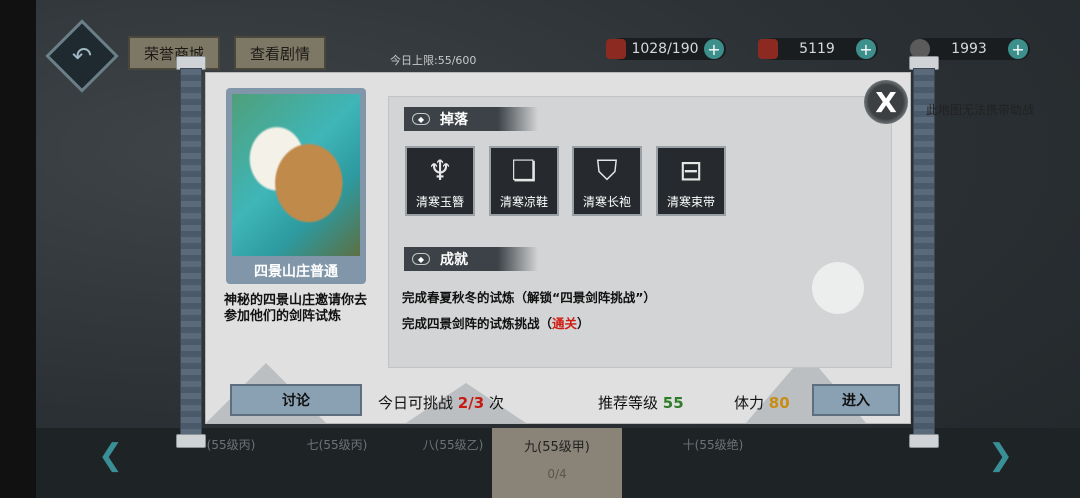  I want to click on scroll-rod-left, so click(191, 252).